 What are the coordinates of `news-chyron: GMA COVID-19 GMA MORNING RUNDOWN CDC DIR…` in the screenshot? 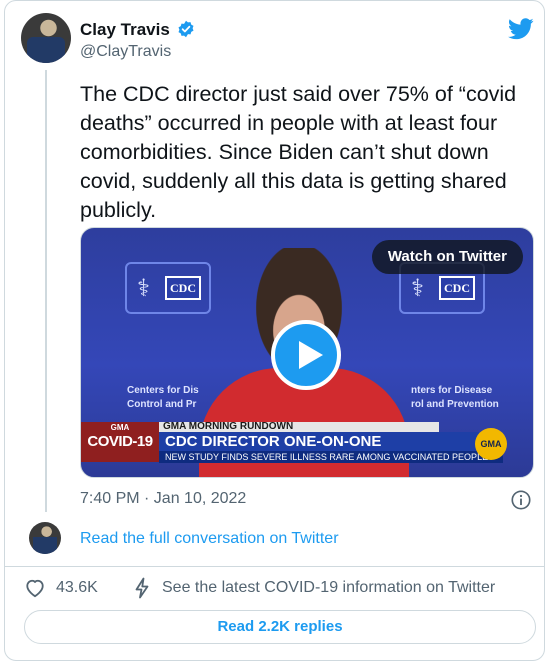 It's located at (307, 442).